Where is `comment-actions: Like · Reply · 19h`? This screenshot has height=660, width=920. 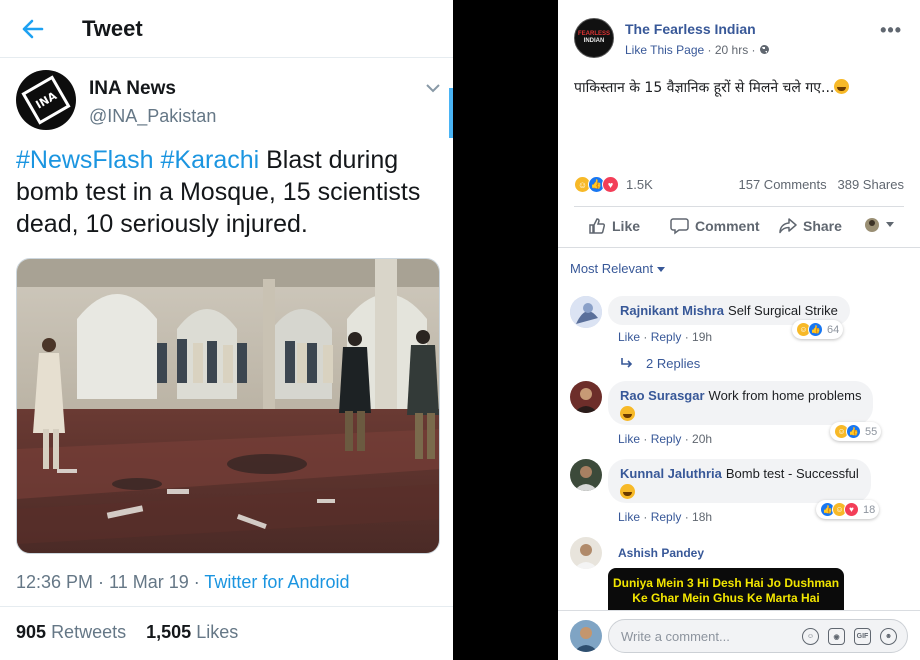 comment-actions: Like · Reply · 19h is located at coordinates (665, 337).